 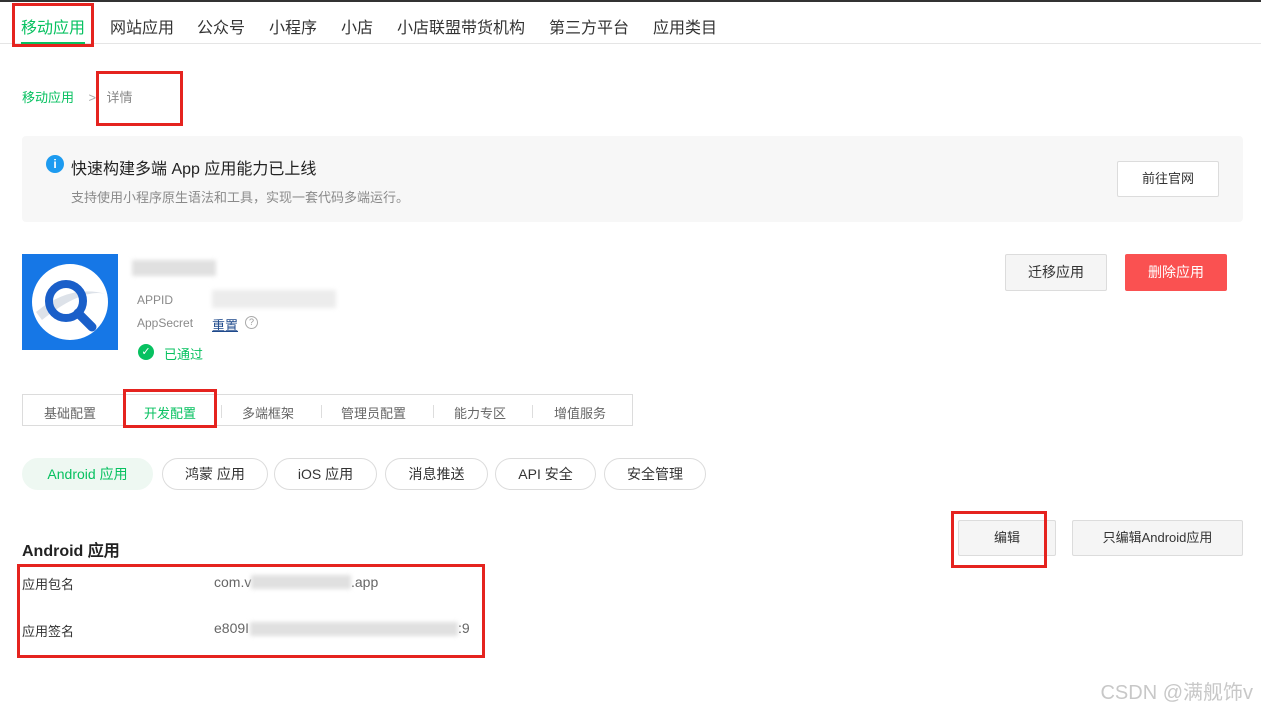 I want to click on signature-redacted, so click(x=354, y=629).